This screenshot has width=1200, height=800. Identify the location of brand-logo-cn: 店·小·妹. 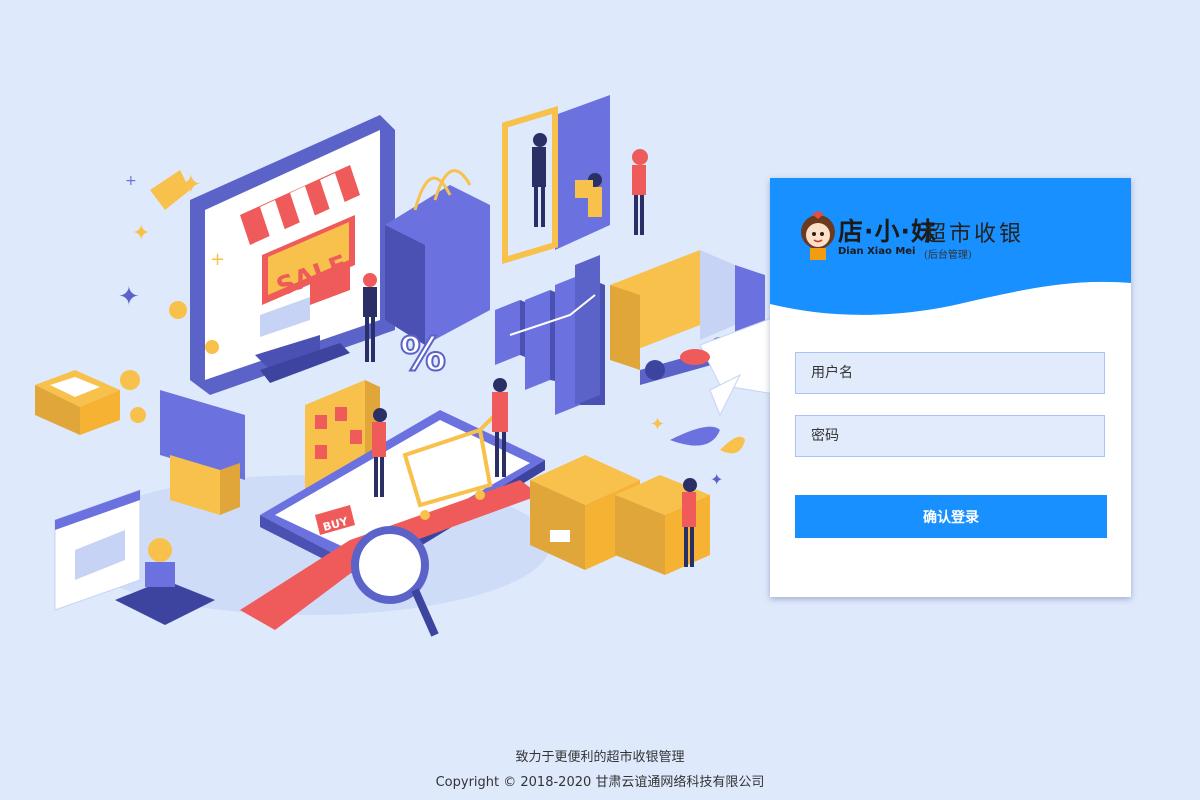
(887, 231).